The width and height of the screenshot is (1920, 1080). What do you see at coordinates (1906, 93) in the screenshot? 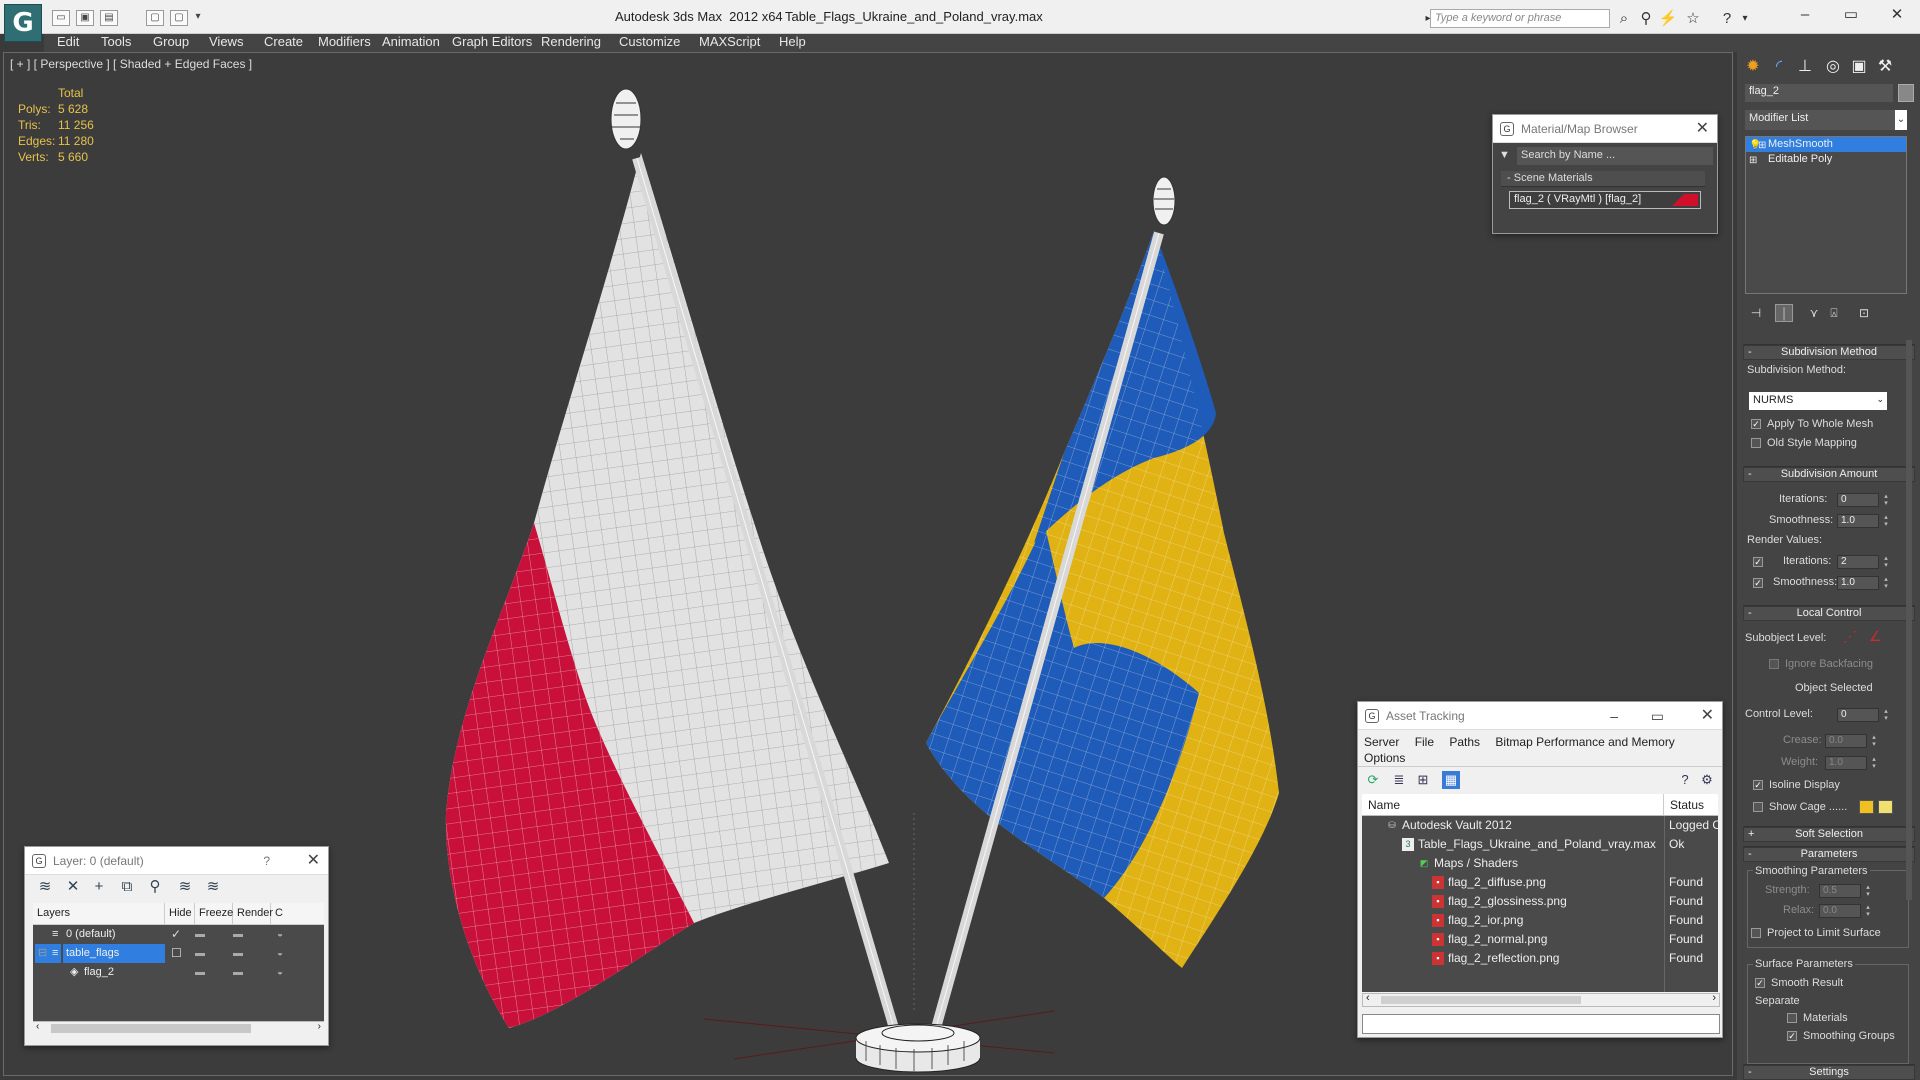
I see `object-color-swatch` at bounding box center [1906, 93].